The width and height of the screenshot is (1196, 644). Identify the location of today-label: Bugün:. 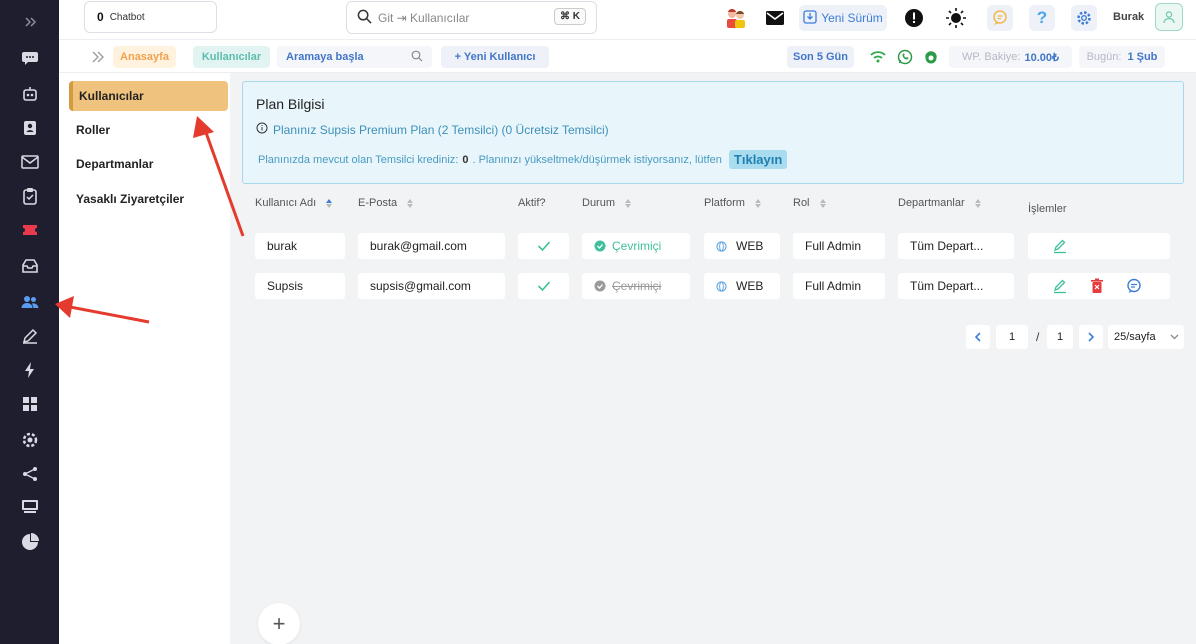
(1104, 57).